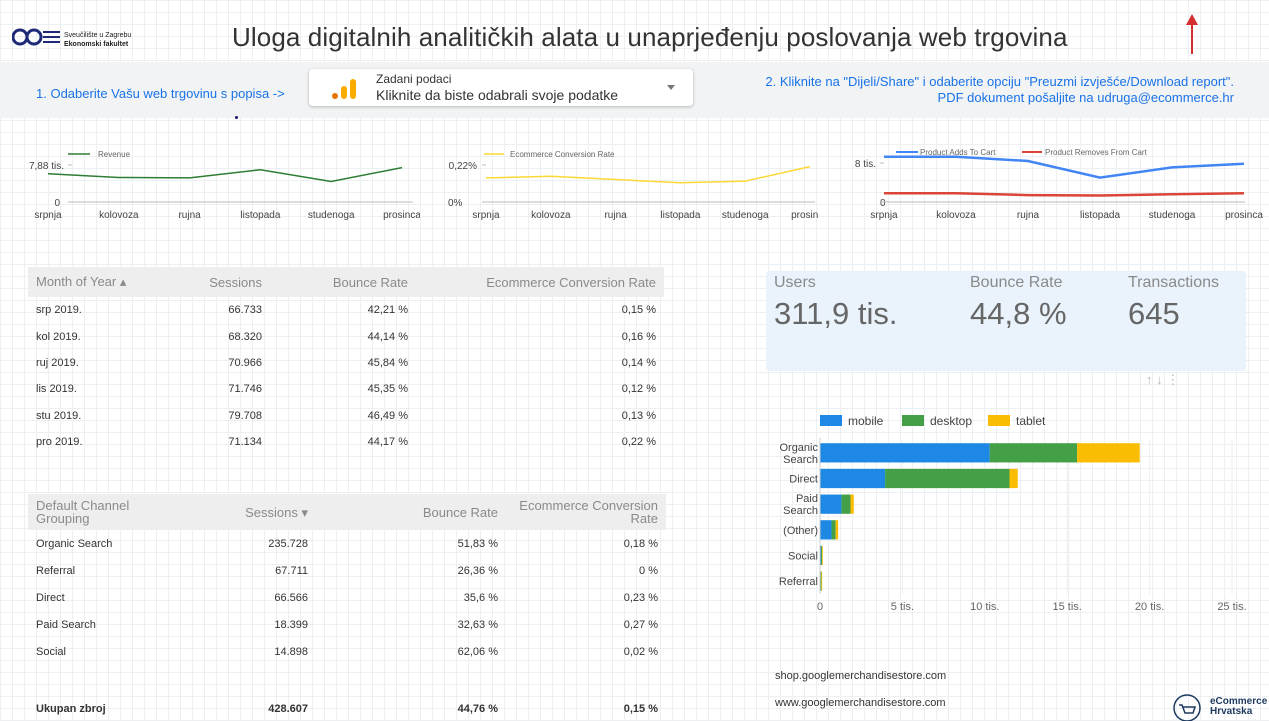 The image size is (1269, 721). I want to click on site-item-shop: shop.googlemerchandisestore.com, so click(860, 676).